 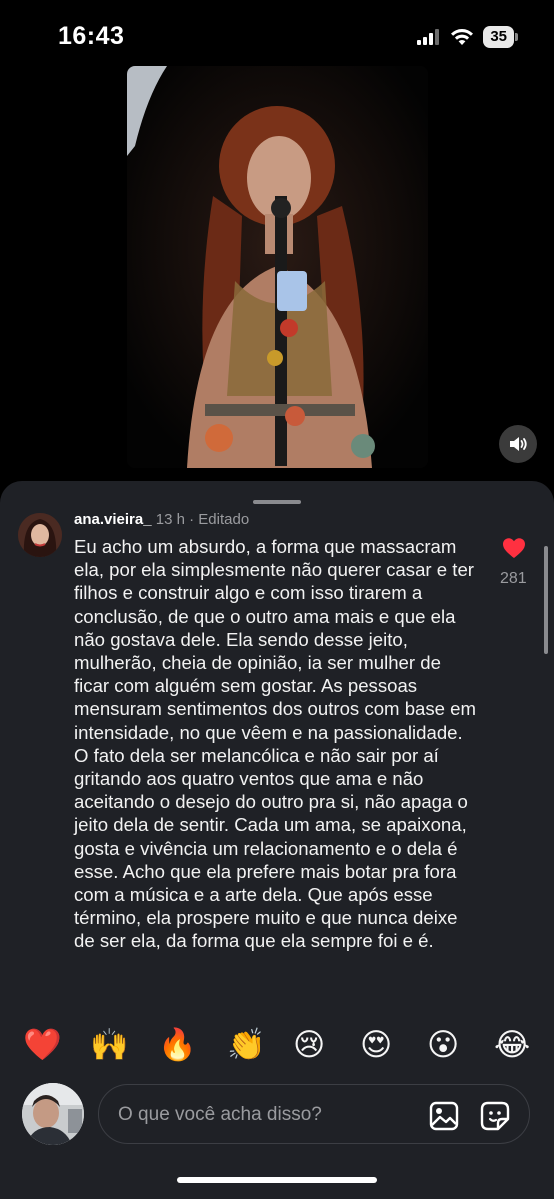 What do you see at coordinates (376, 1045) in the screenshot?
I see `reaction-heart-eyes: 😍` at bounding box center [376, 1045].